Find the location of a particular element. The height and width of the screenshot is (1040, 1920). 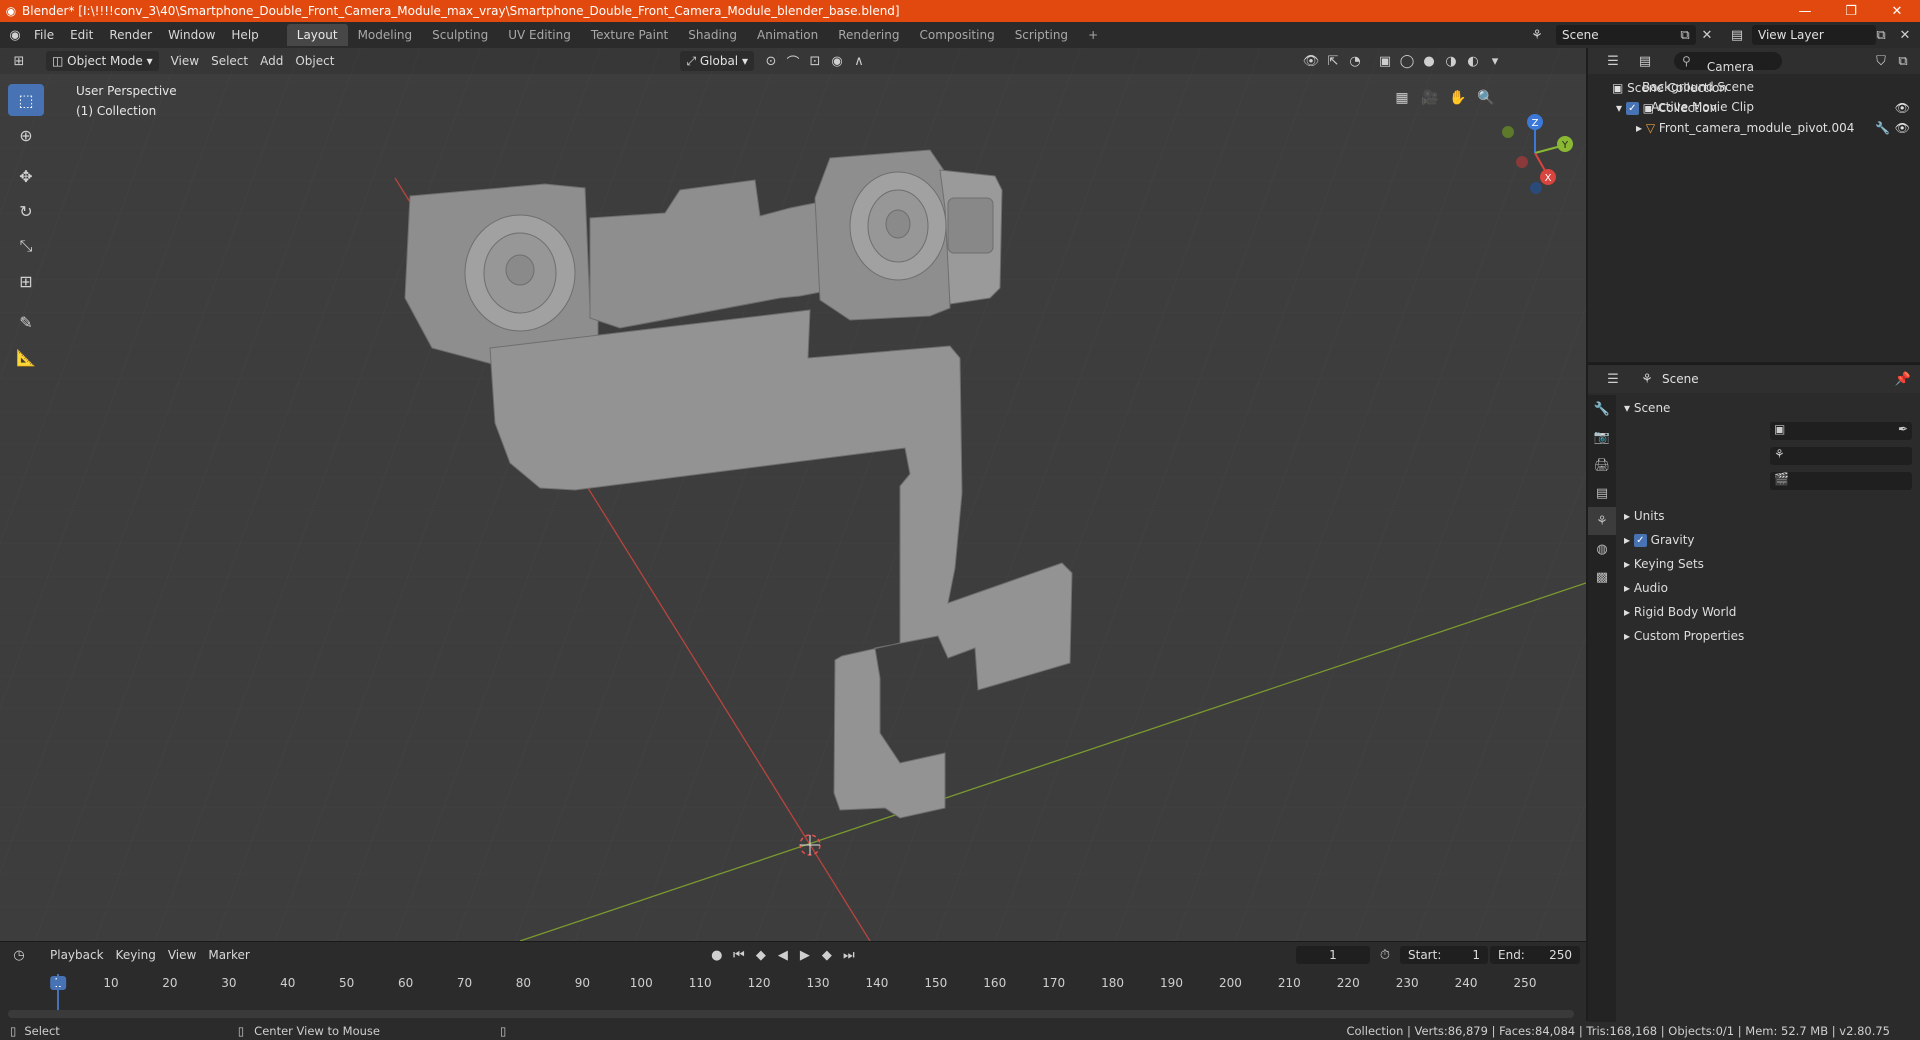

xray-toggle-icon: ▣ is located at coordinates (1385, 61).